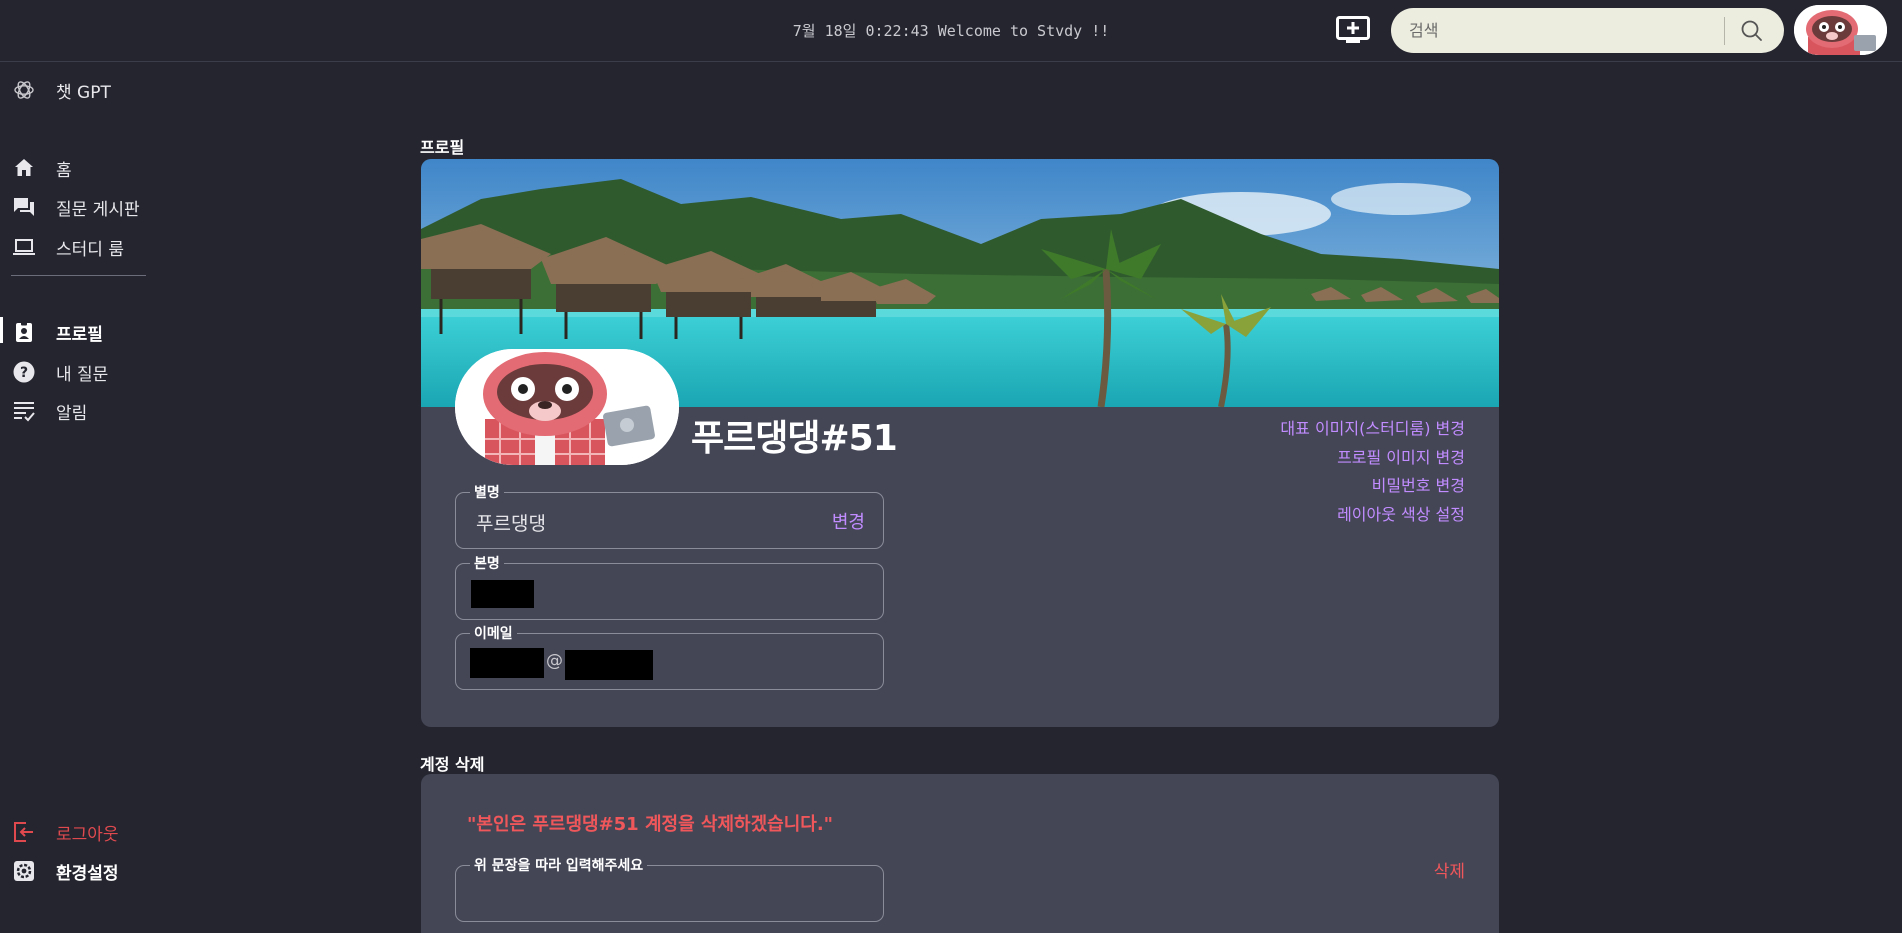 This screenshot has width=1902, height=933. I want to click on sidebar-divider, so click(78, 275).